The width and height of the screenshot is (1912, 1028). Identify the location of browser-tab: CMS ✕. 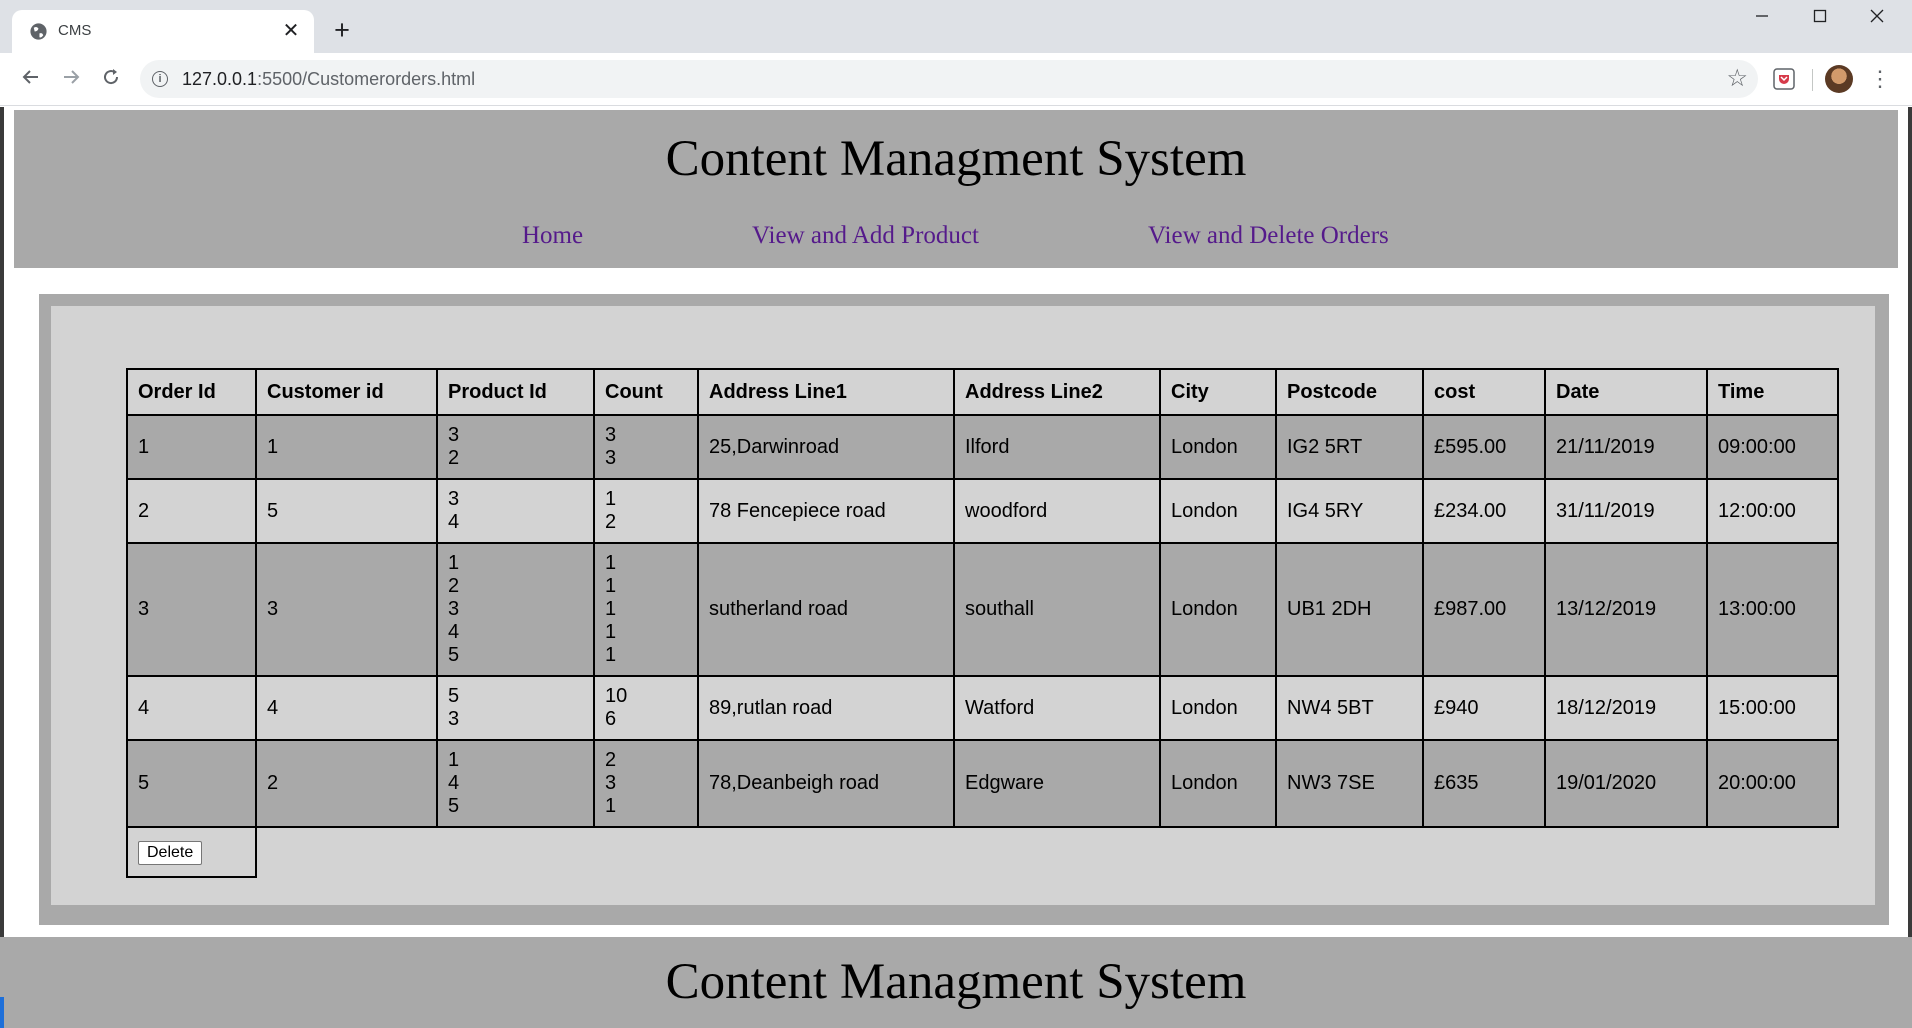
(163, 31).